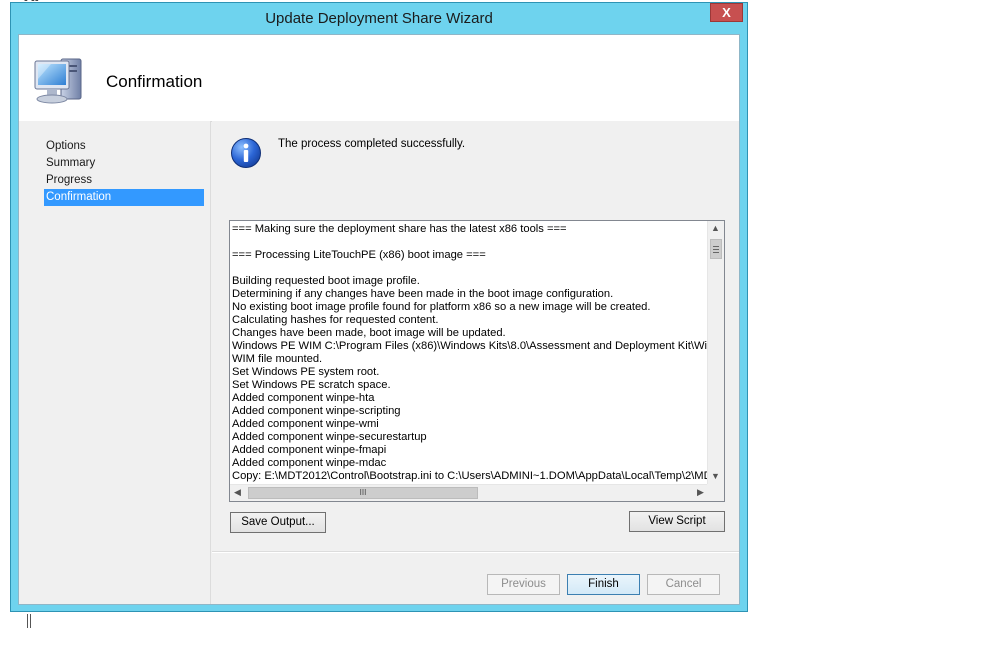 Image resolution: width=994 pixels, height=661 pixels. What do you see at coordinates (277, 359) in the screenshot?
I see `log-line: WIM file mounted.` at bounding box center [277, 359].